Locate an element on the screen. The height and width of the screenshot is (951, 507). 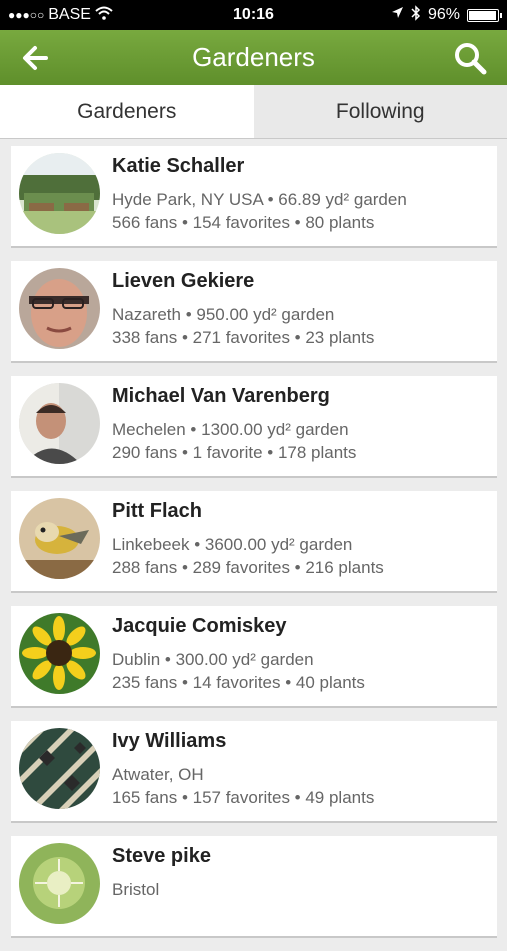
gardener-stats: 288 fans • 289 favorites • 216 plants is located at coordinates (248, 568).